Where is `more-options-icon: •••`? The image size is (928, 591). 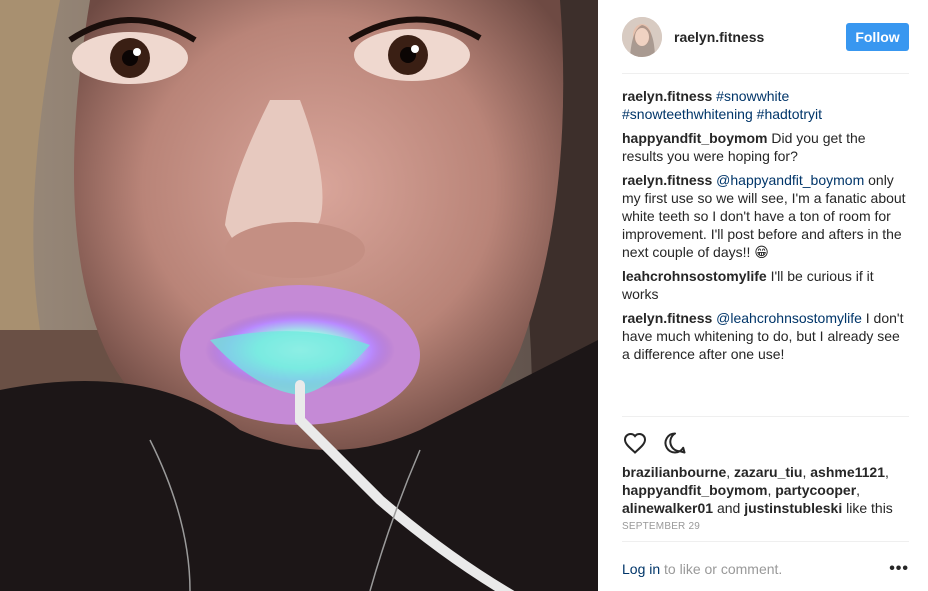 more-options-icon: ••• is located at coordinates (899, 569).